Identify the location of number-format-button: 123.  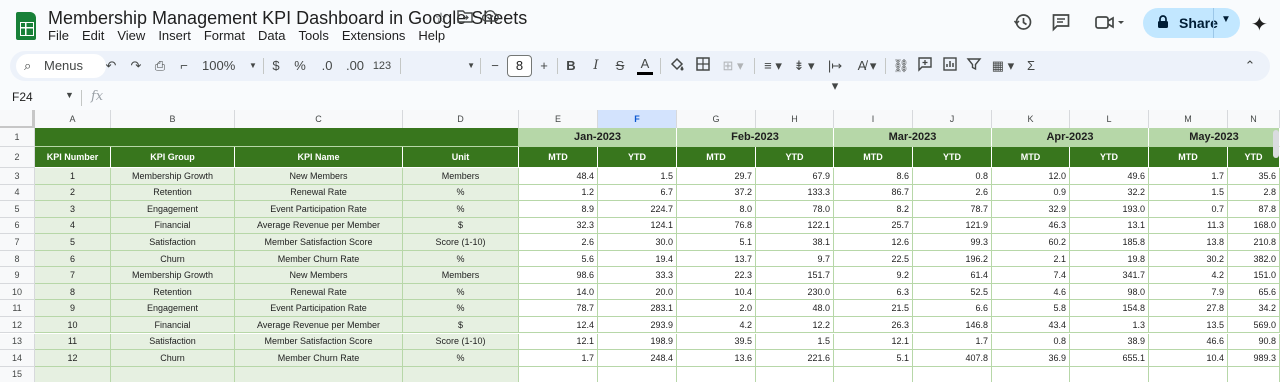
(382, 66).